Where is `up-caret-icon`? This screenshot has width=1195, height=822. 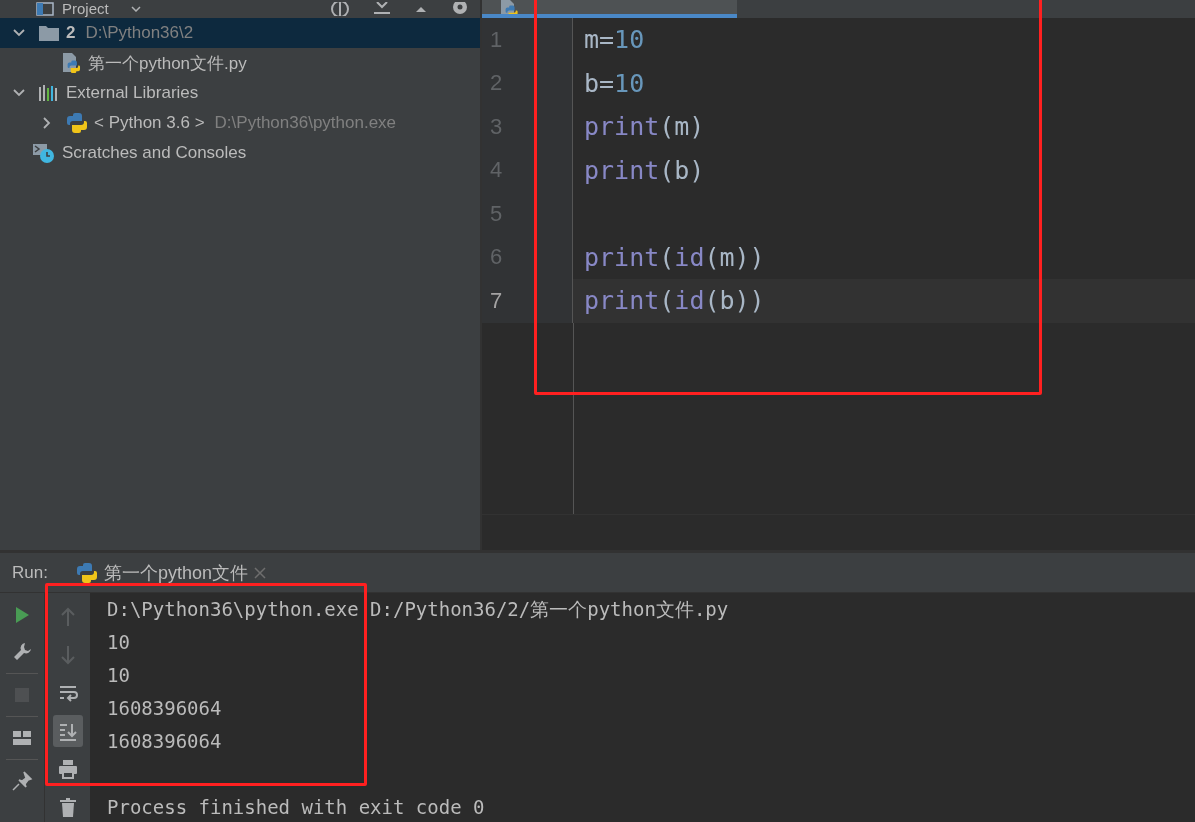 up-caret-icon is located at coordinates (421, 9).